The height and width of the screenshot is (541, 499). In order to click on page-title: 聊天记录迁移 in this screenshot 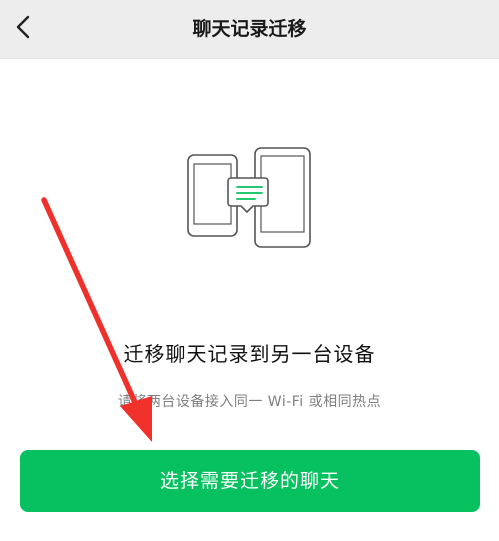, I will do `click(249, 29)`.